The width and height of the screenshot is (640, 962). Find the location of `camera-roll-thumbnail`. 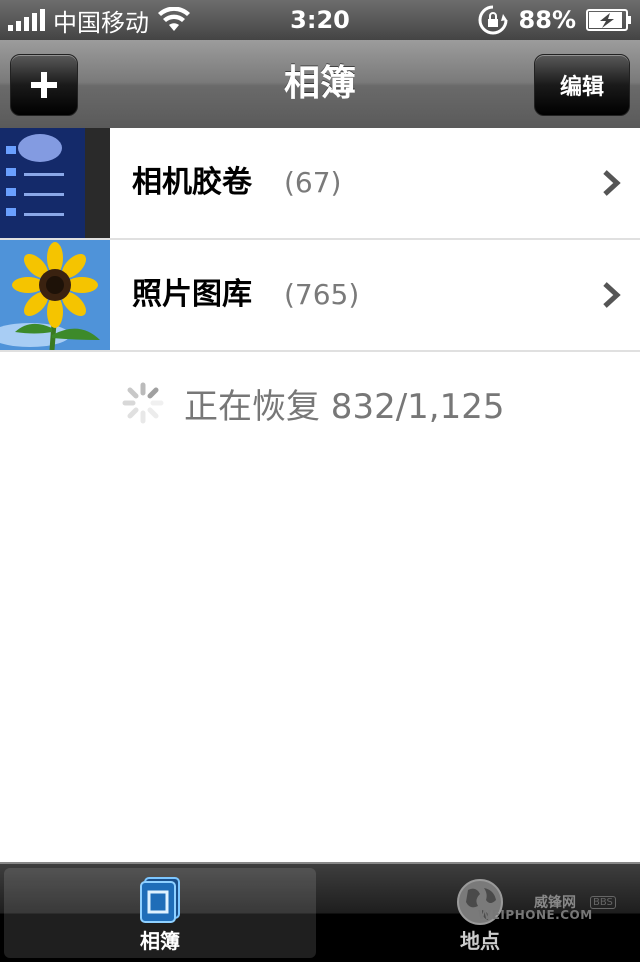

camera-roll-thumbnail is located at coordinates (55, 183).